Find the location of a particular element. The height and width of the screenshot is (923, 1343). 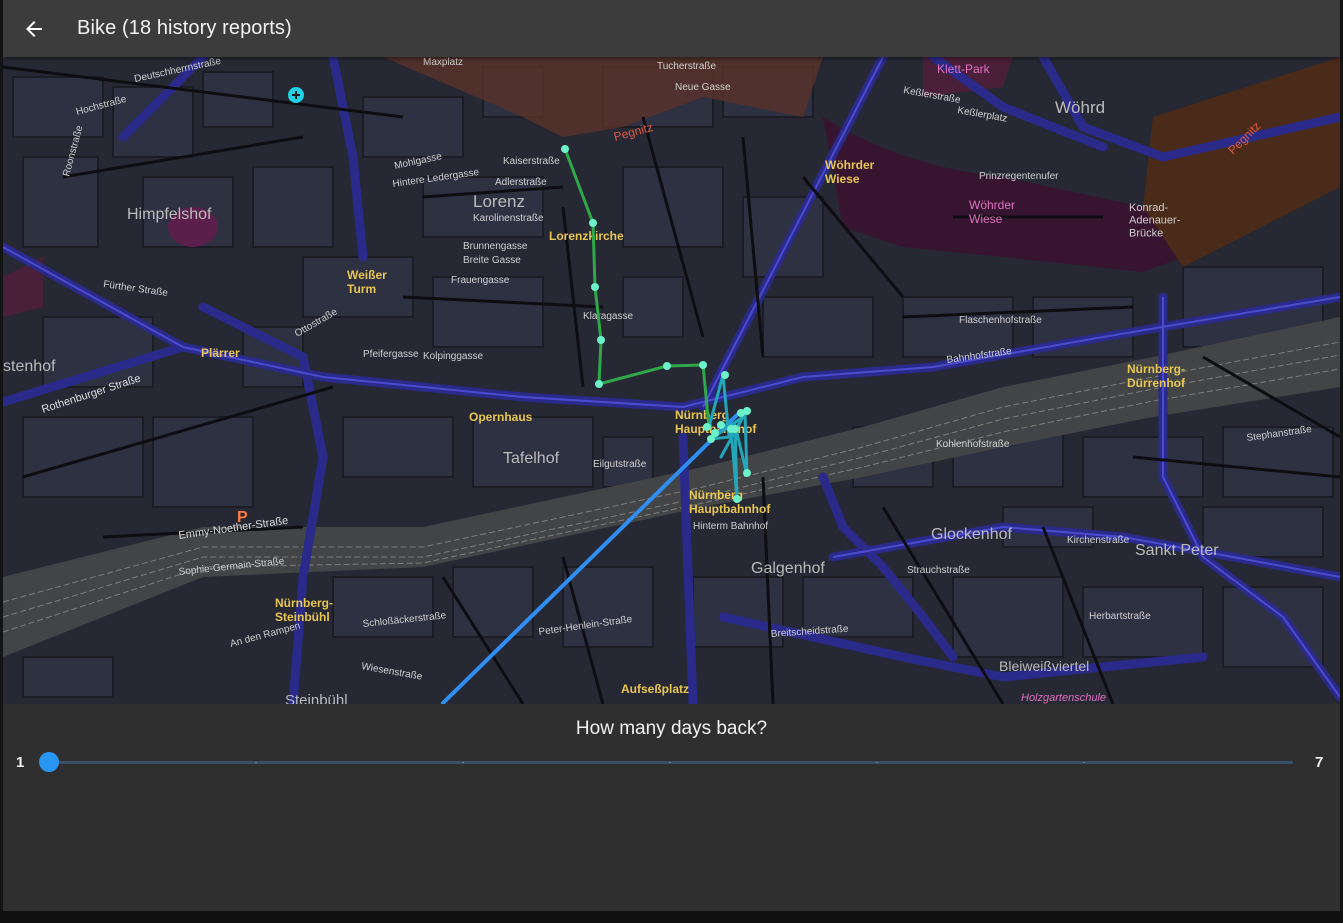

map-label-kirchenstrasse: Kirchenstraße is located at coordinates (1098, 540).